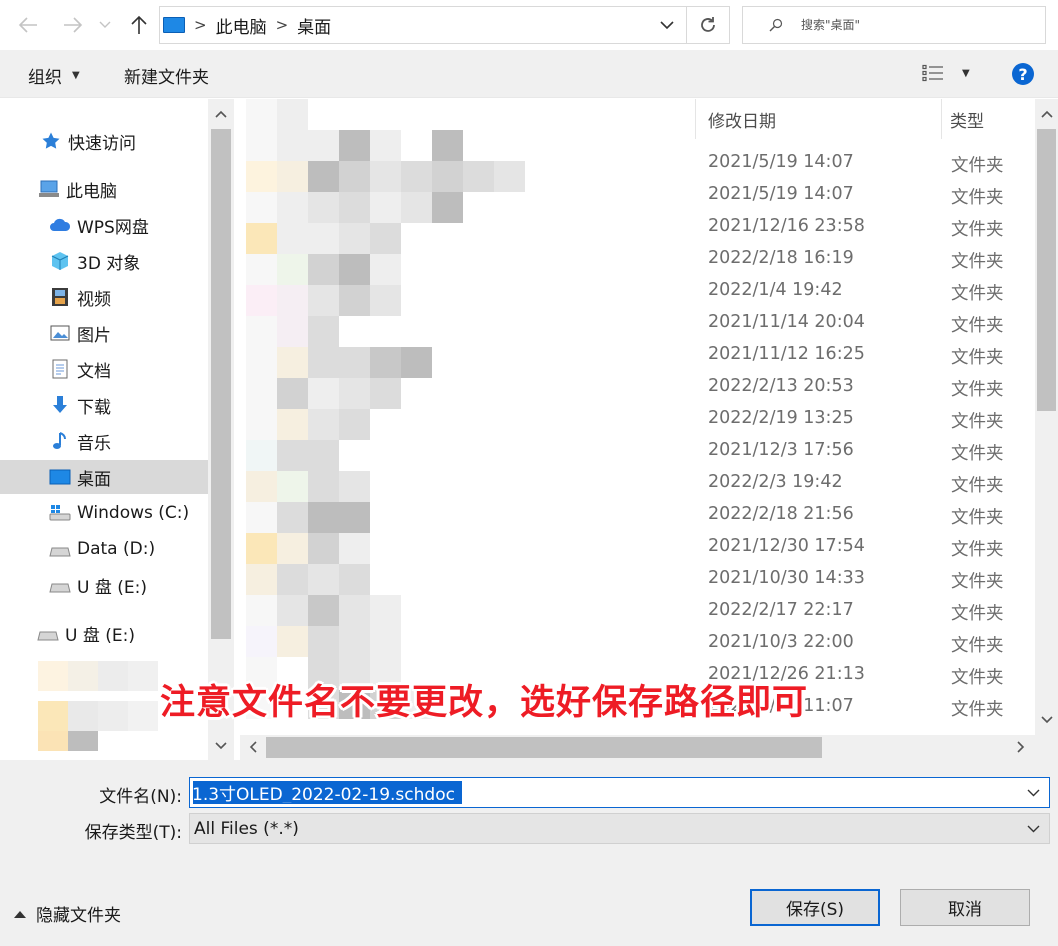 This screenshot has height=946, width=1058. Describe the element at coordinates (104, 225) in the screenshot. I see `nav-item-wps-cloud: WPS网盘` at that location.